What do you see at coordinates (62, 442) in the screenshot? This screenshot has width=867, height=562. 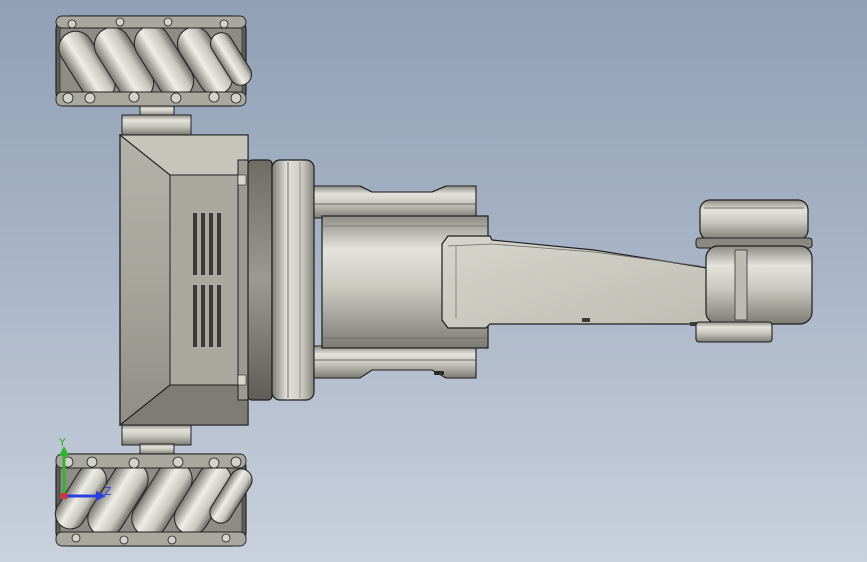 I see `y-axis-label: Y` at bounding box center [62, 442].